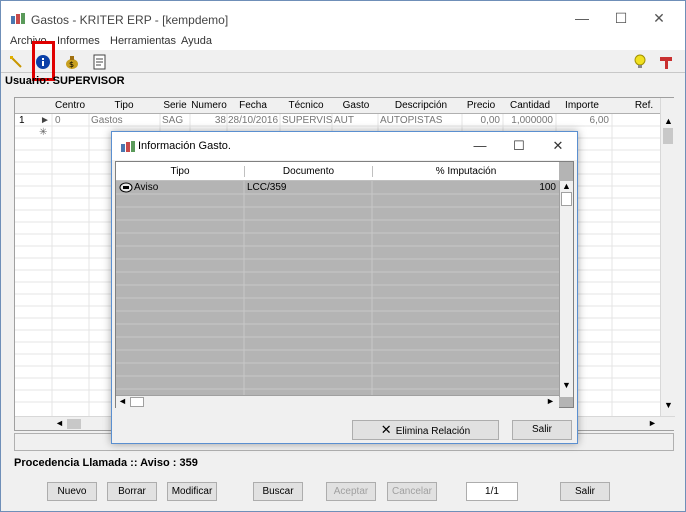 This screenshot has height=512, width=686. Describe the element at coordinates (59, 423) in the screenshot. I see `scroll-left-icon: ◄` at that location.